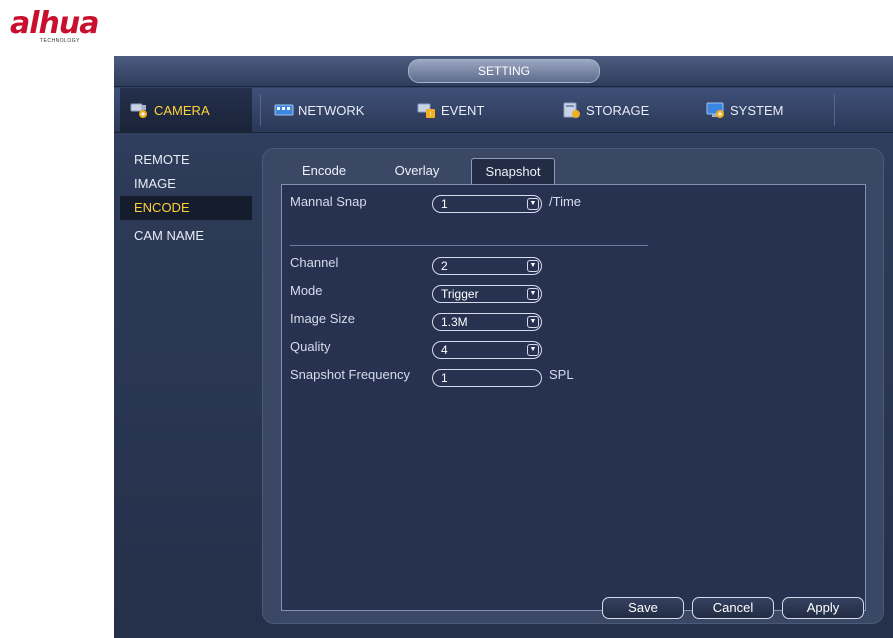 This screenshot has width=893, height=638. I want to click on channel-value: 2, so click(444, 266).